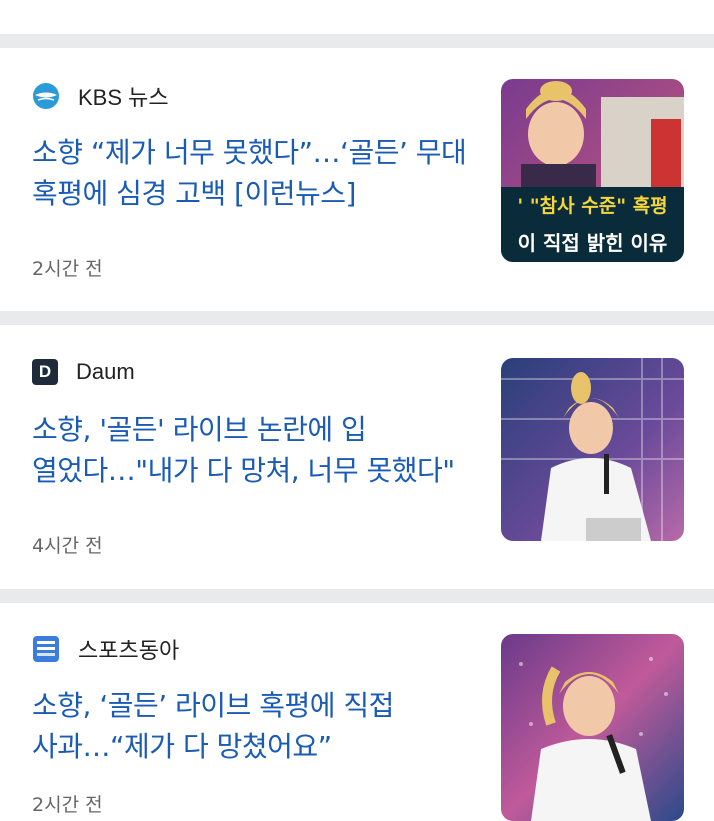  I want to click on top-gap, so click(357, 17).